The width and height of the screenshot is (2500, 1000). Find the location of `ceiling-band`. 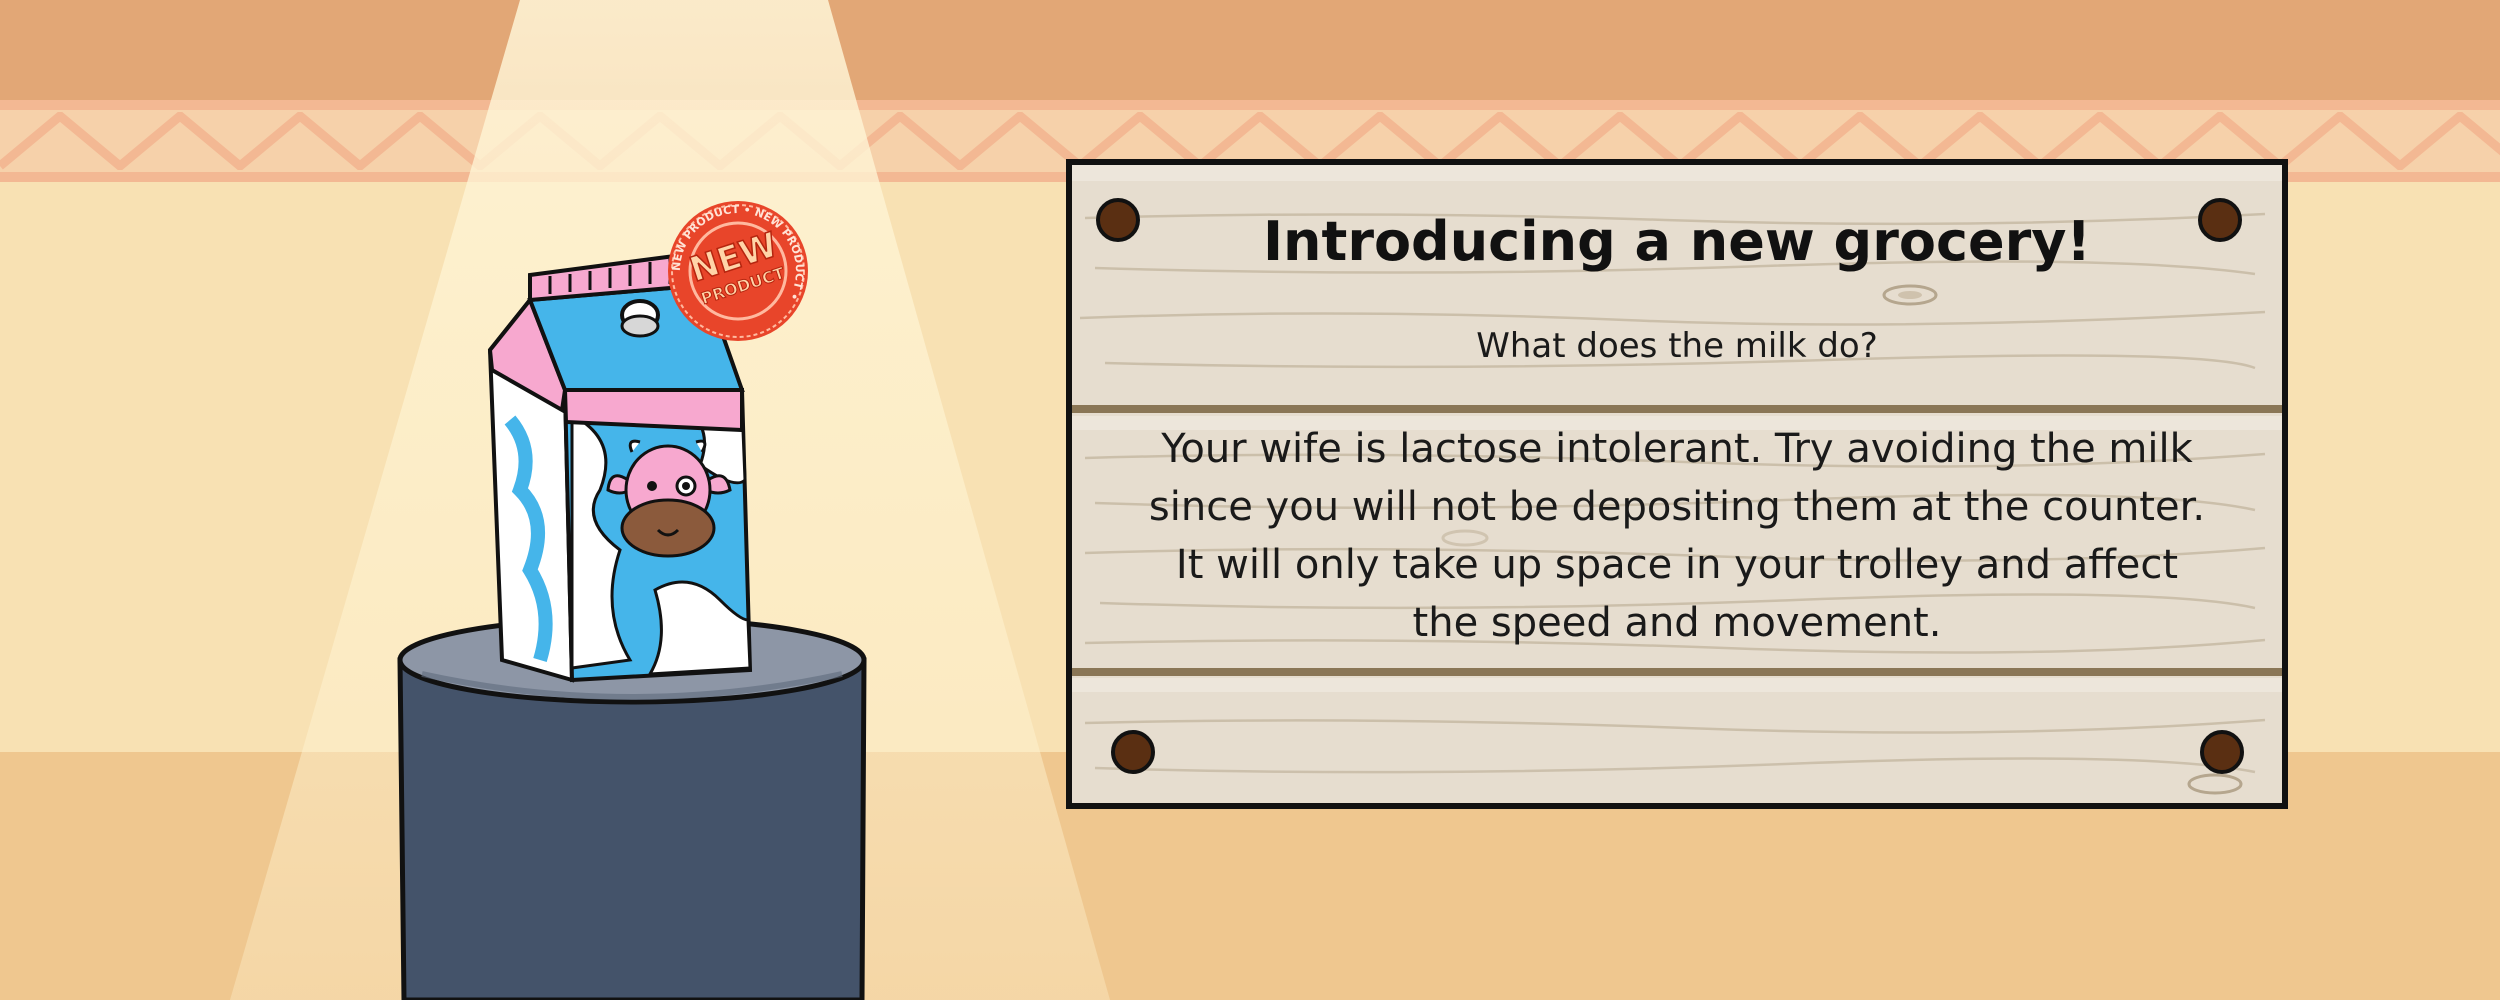

ceiling-band is located at coordinates (1250, 50).